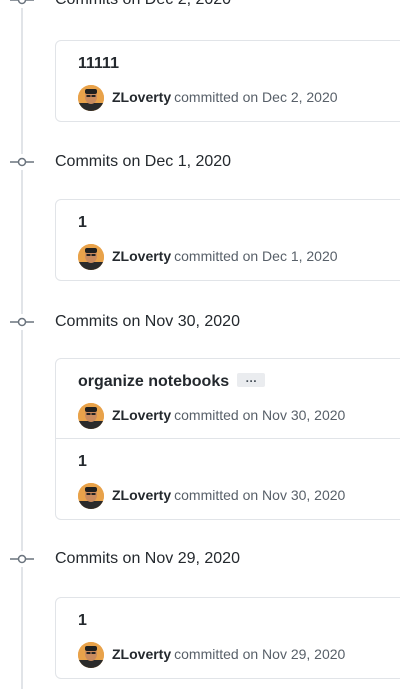 This screenshot has width=400, height=689. I want to click on commit-group-header: Commits on Dec 2, 2020, so click(200, 6).